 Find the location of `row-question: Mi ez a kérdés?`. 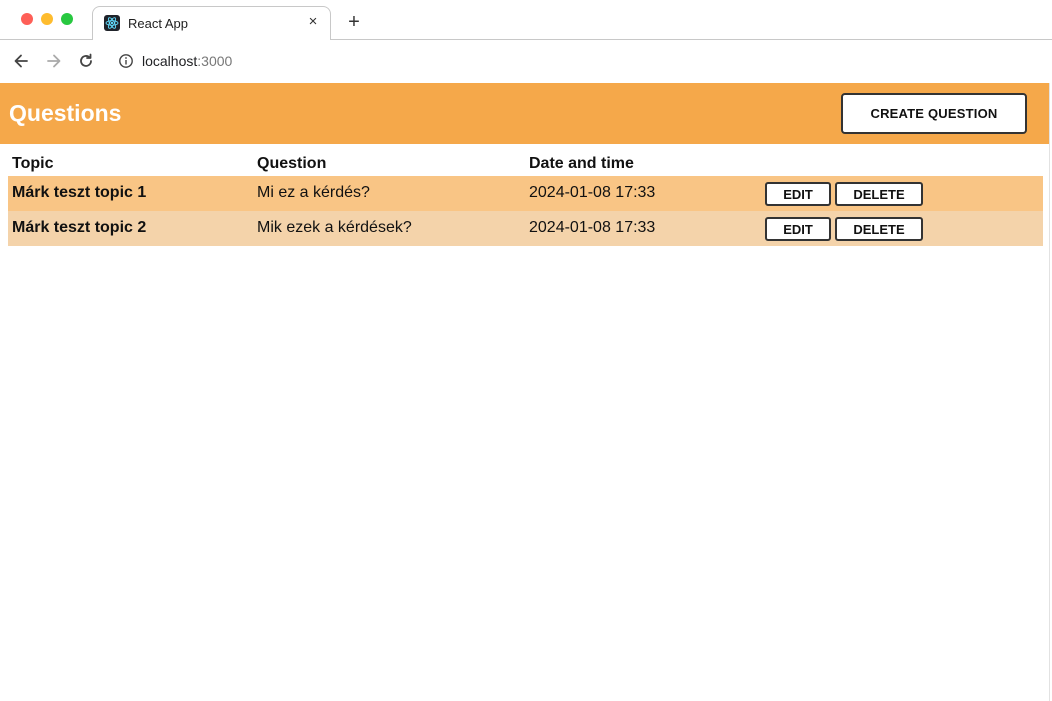

row-question: Mi ez a kérdés? is located at coordinates (313, 192).